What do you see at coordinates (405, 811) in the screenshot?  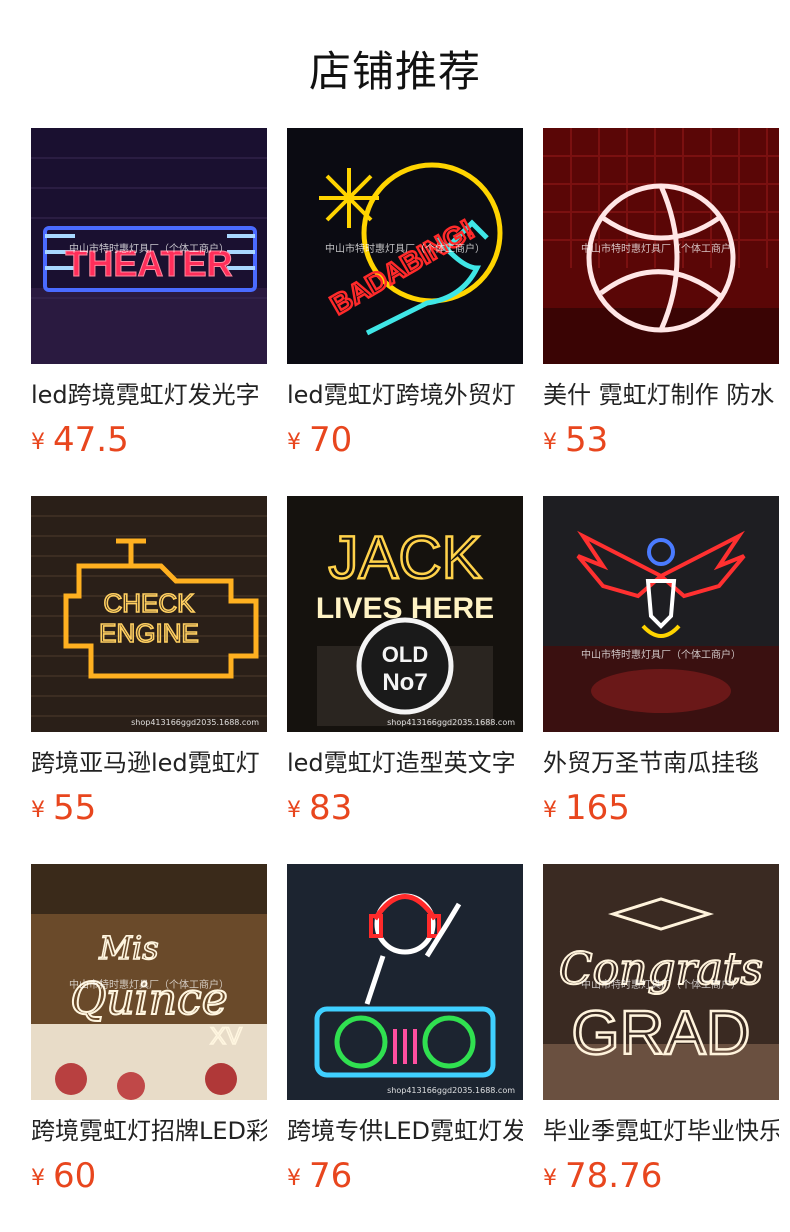 I see `product-price: ¥83` at bounding box center [405, 811].